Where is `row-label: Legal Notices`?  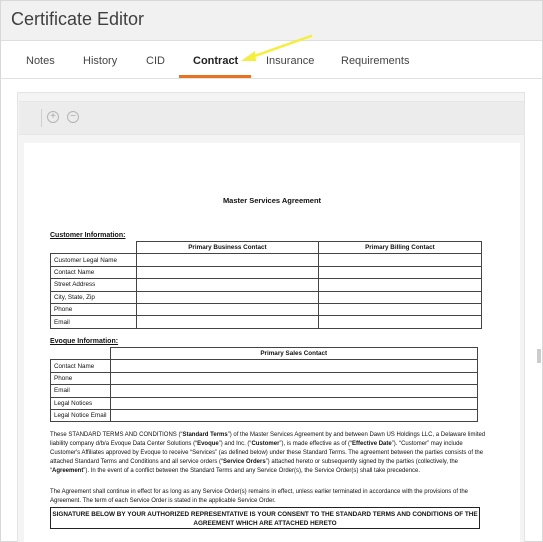
row-label: Legal Notices is located at coordinates (80, 403).